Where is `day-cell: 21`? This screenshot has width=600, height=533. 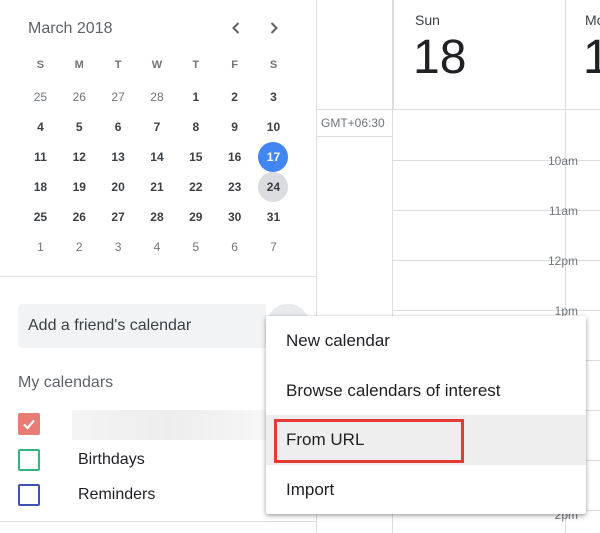
day-cell: 21 is located at coordinates (157, 187).